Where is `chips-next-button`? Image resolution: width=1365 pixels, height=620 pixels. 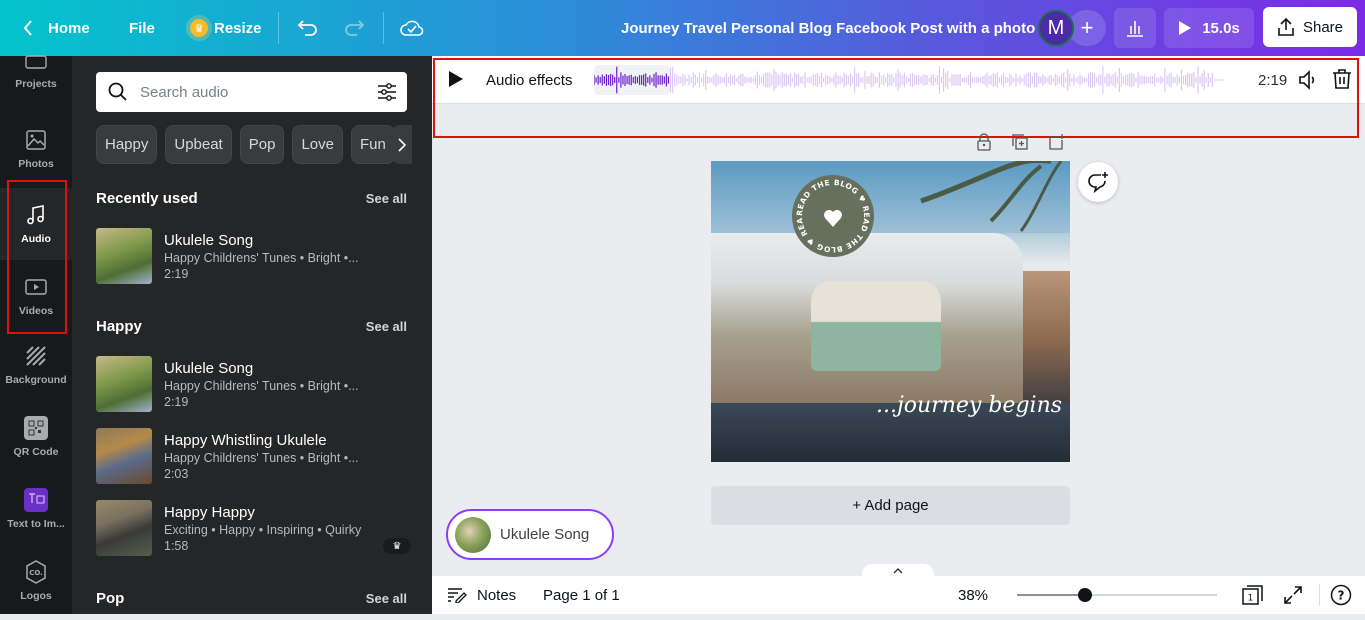 chips-next-button is located at coordinates (402, 144).